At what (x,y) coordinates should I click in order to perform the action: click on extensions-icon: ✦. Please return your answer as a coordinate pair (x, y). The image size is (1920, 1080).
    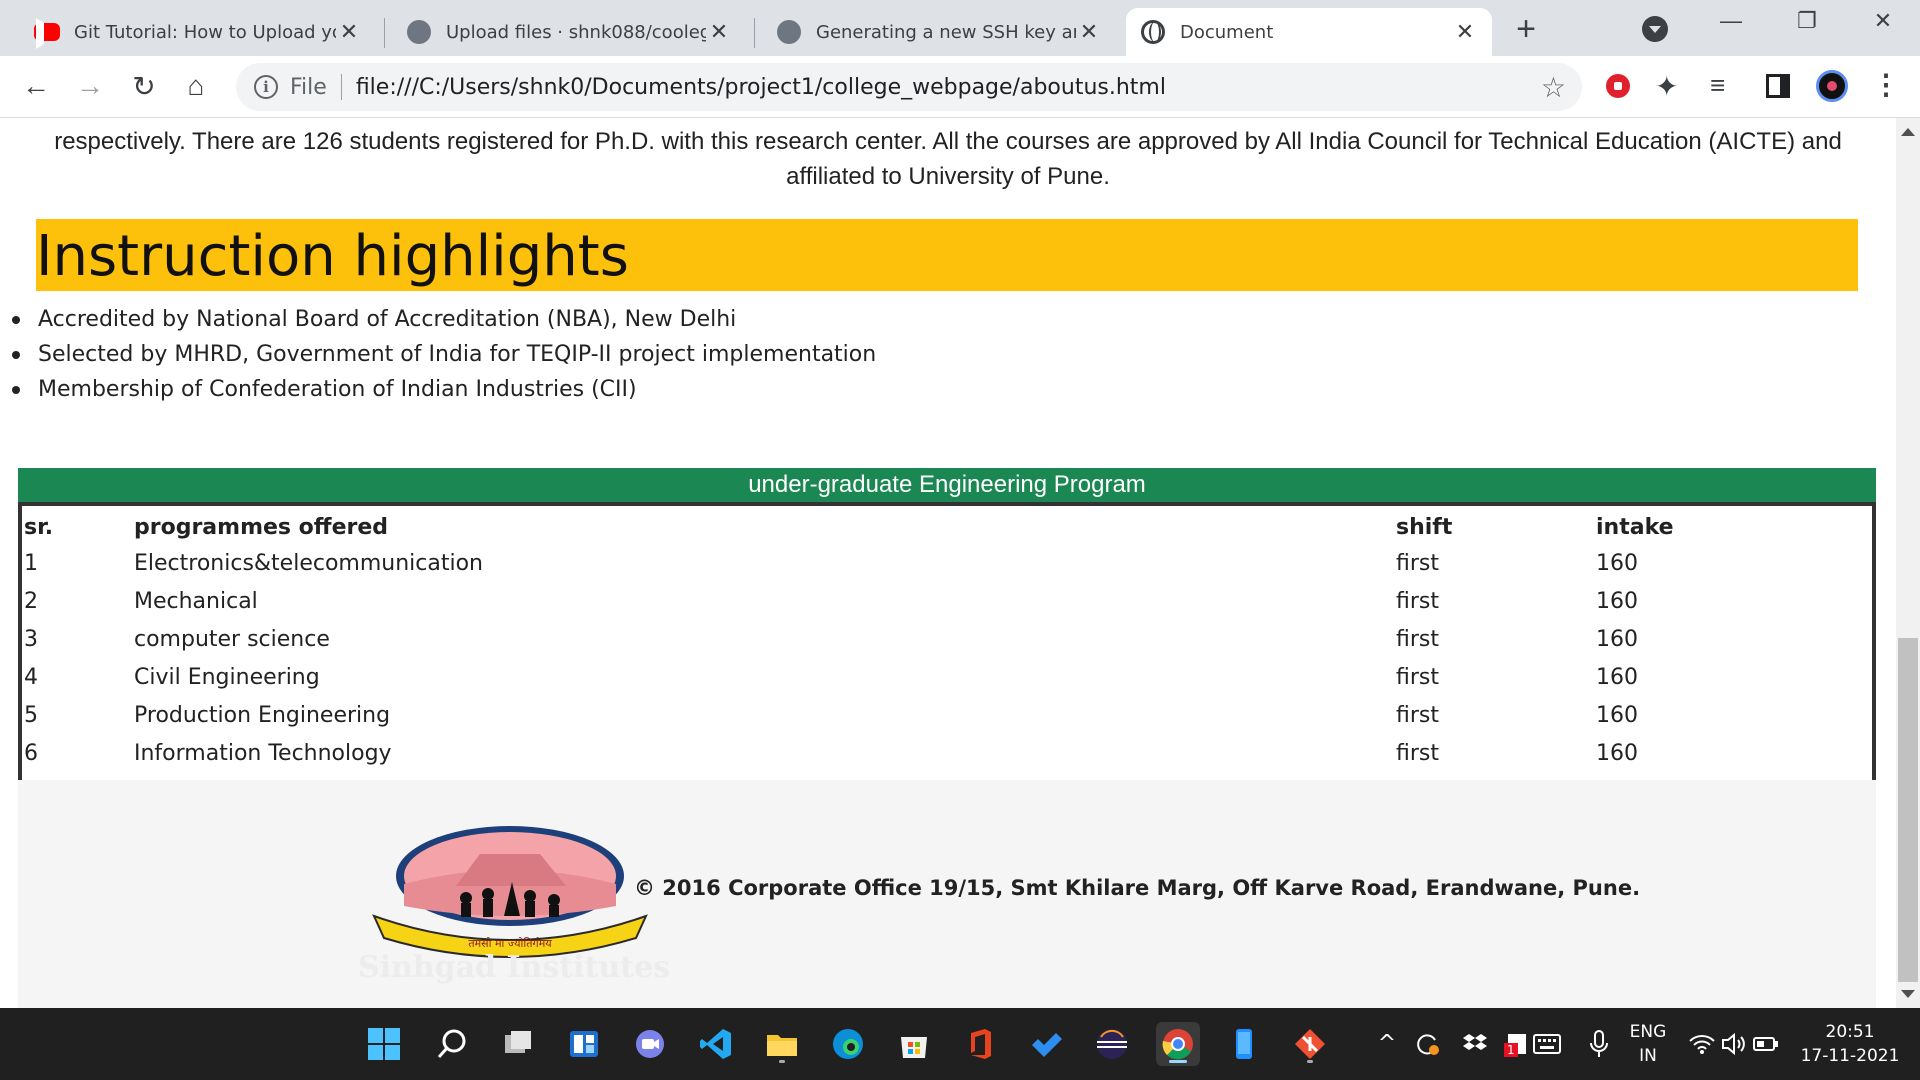
    Looking at the image, I should click on (1666, 86).